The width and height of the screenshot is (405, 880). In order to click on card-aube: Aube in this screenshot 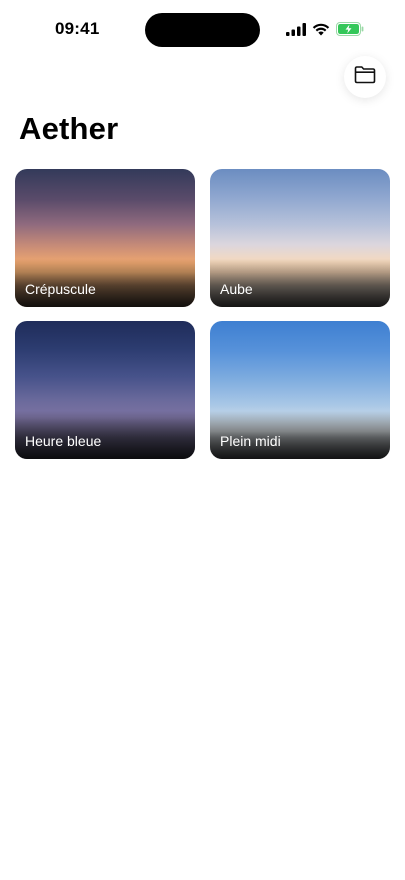, I will do `click(300, 238)`.